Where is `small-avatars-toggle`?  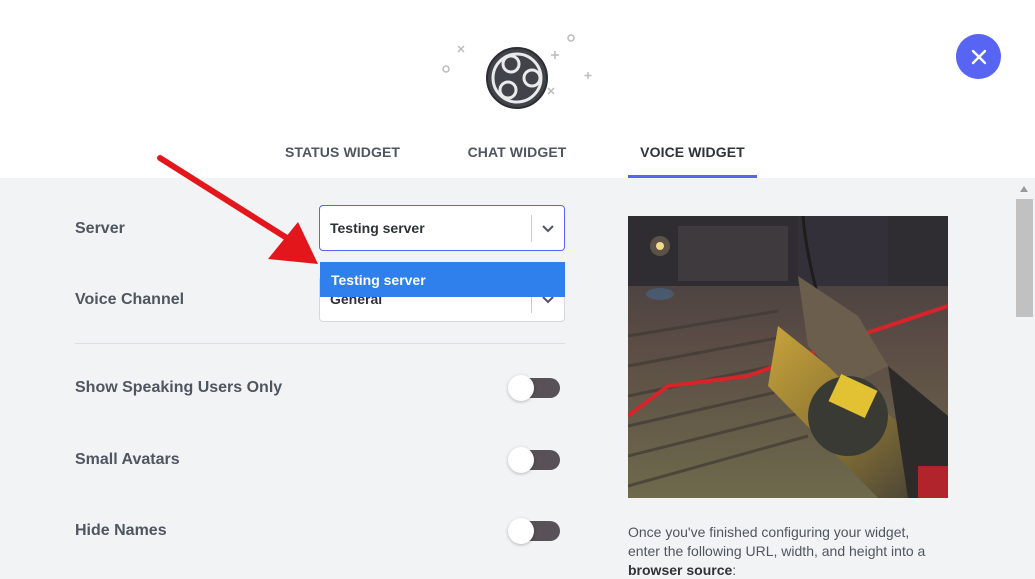
small-avatars-toggle is located at coordinates (534, 460).